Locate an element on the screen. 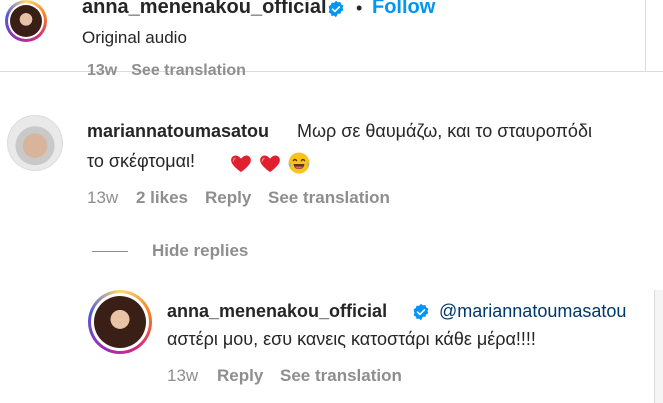 The height and width of the screenshot is (403, 663). face-with-tears-of-joy-icon is located at coordinates (299, 163).